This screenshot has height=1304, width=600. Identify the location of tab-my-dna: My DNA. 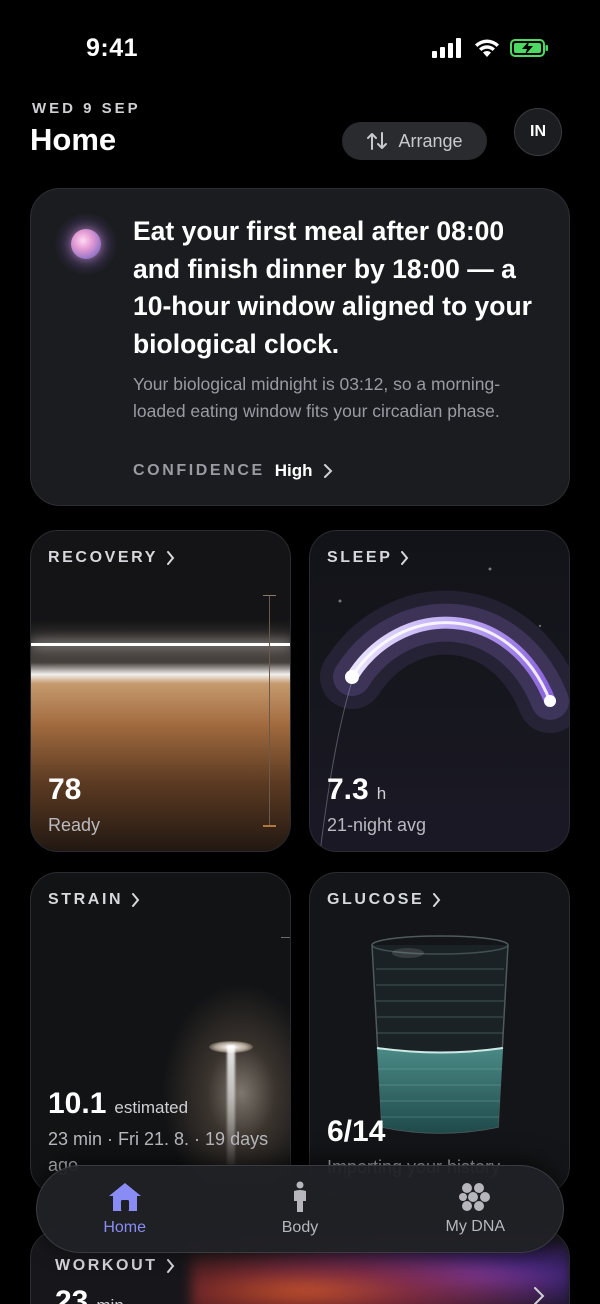
(475, 1209).